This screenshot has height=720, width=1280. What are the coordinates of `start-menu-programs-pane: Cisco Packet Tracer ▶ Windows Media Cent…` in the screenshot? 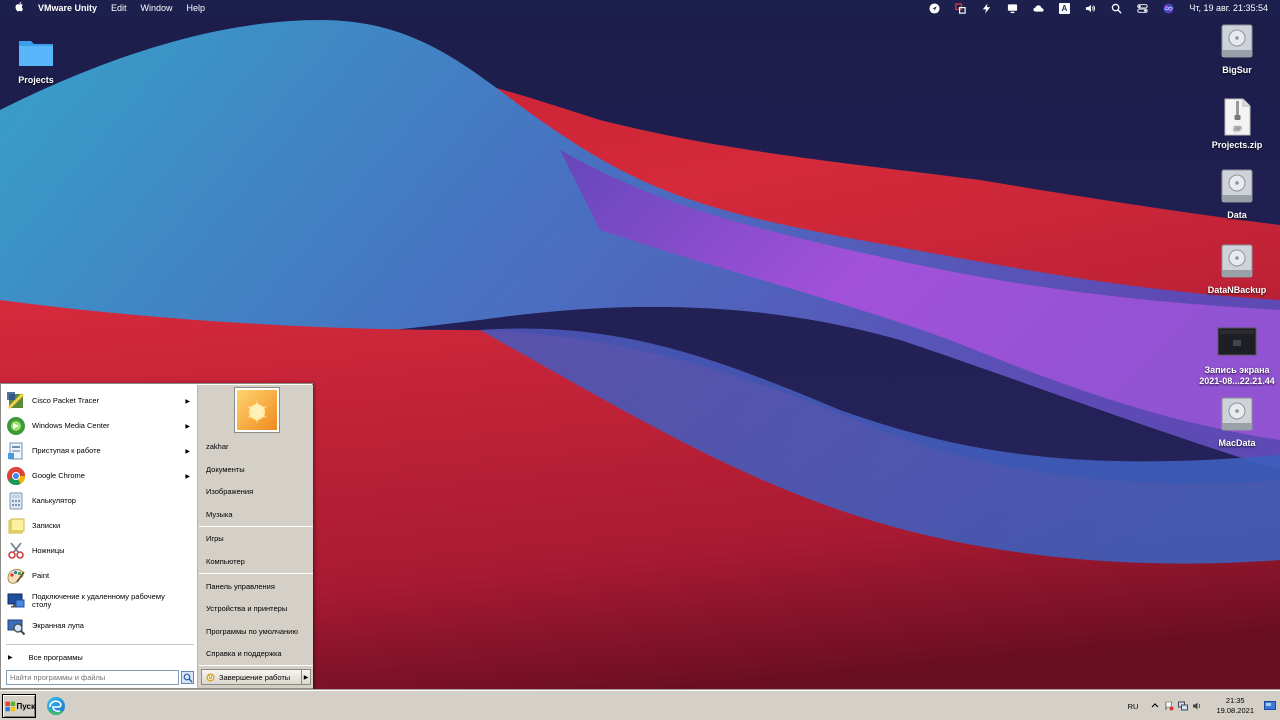 It's located at (99, 536).